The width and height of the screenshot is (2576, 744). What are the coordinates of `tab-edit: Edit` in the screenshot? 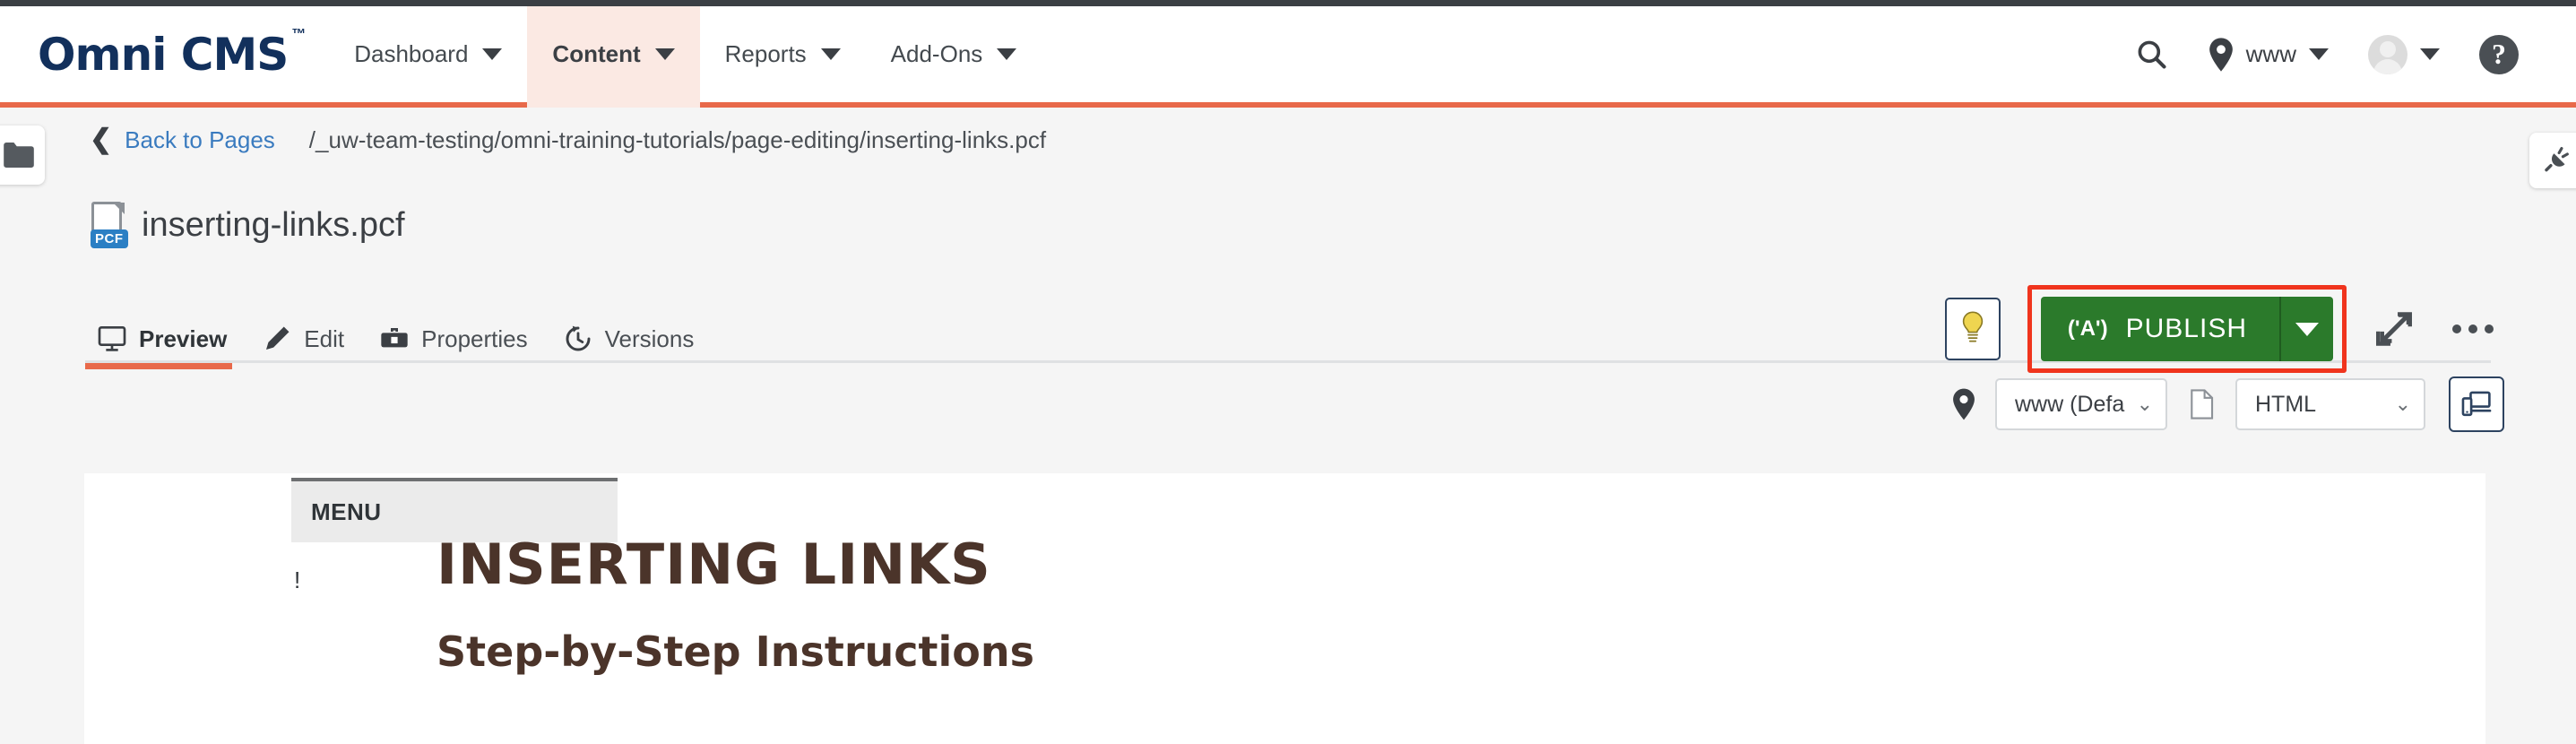 It's located at (308, 346).